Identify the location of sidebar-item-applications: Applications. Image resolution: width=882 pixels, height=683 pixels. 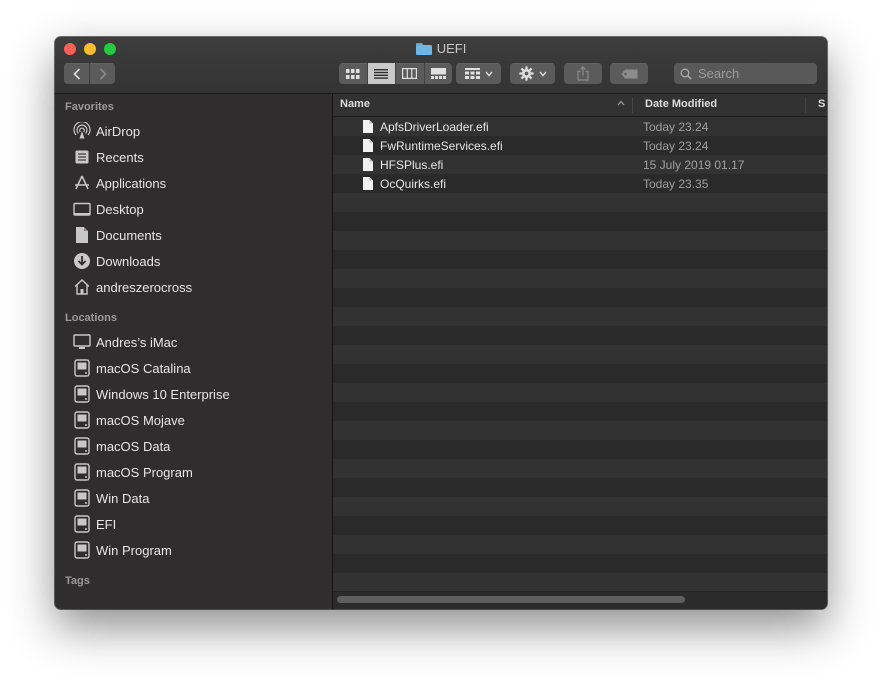
(198, 183).